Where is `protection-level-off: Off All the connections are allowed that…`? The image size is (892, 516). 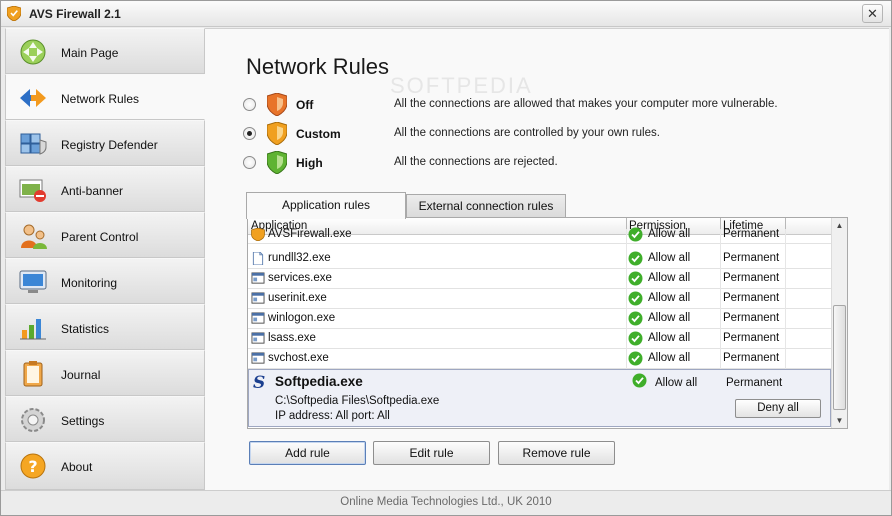
protection-level-off: Off All the connections are allowed that… is located at coordinates (563, 105).